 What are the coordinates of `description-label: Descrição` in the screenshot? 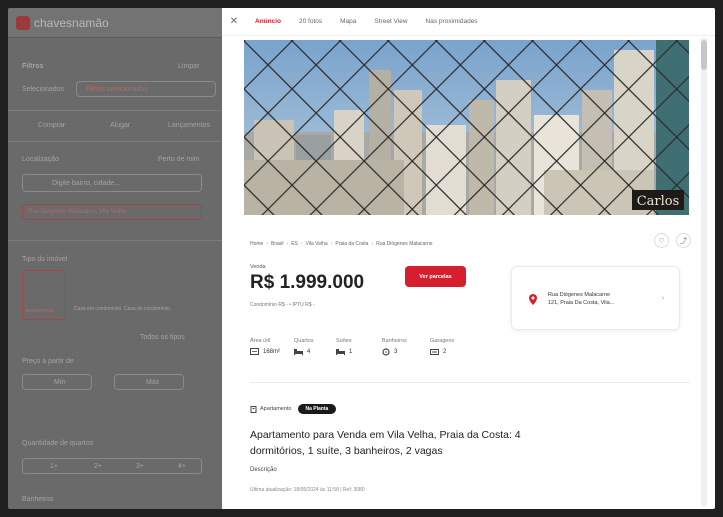 It's located at (263, 470).